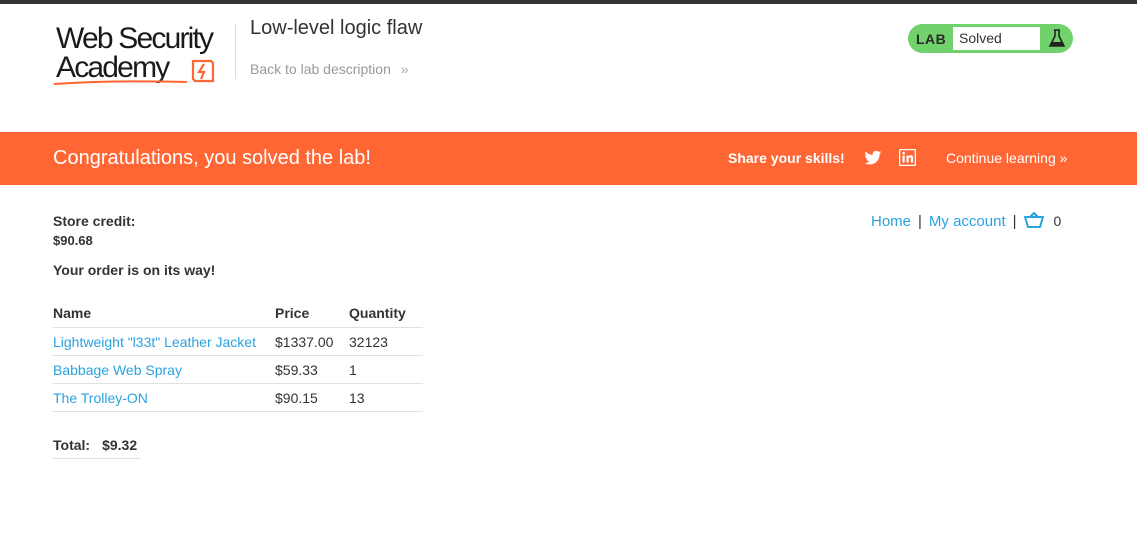 Image resolution: width=1137 pixels, height=539 pixels. What do you see at coordinates (320, 69) in the screenshot?
I see `back-link-label: Back to lab description` at bounding box center [320, 69].